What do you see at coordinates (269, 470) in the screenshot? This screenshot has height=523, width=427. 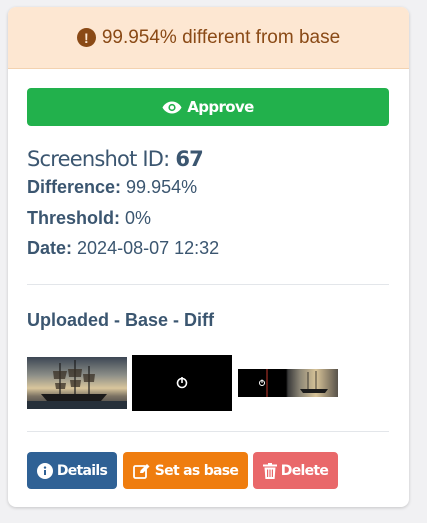 I see `trash-icon` at bounding box center [269, 470].